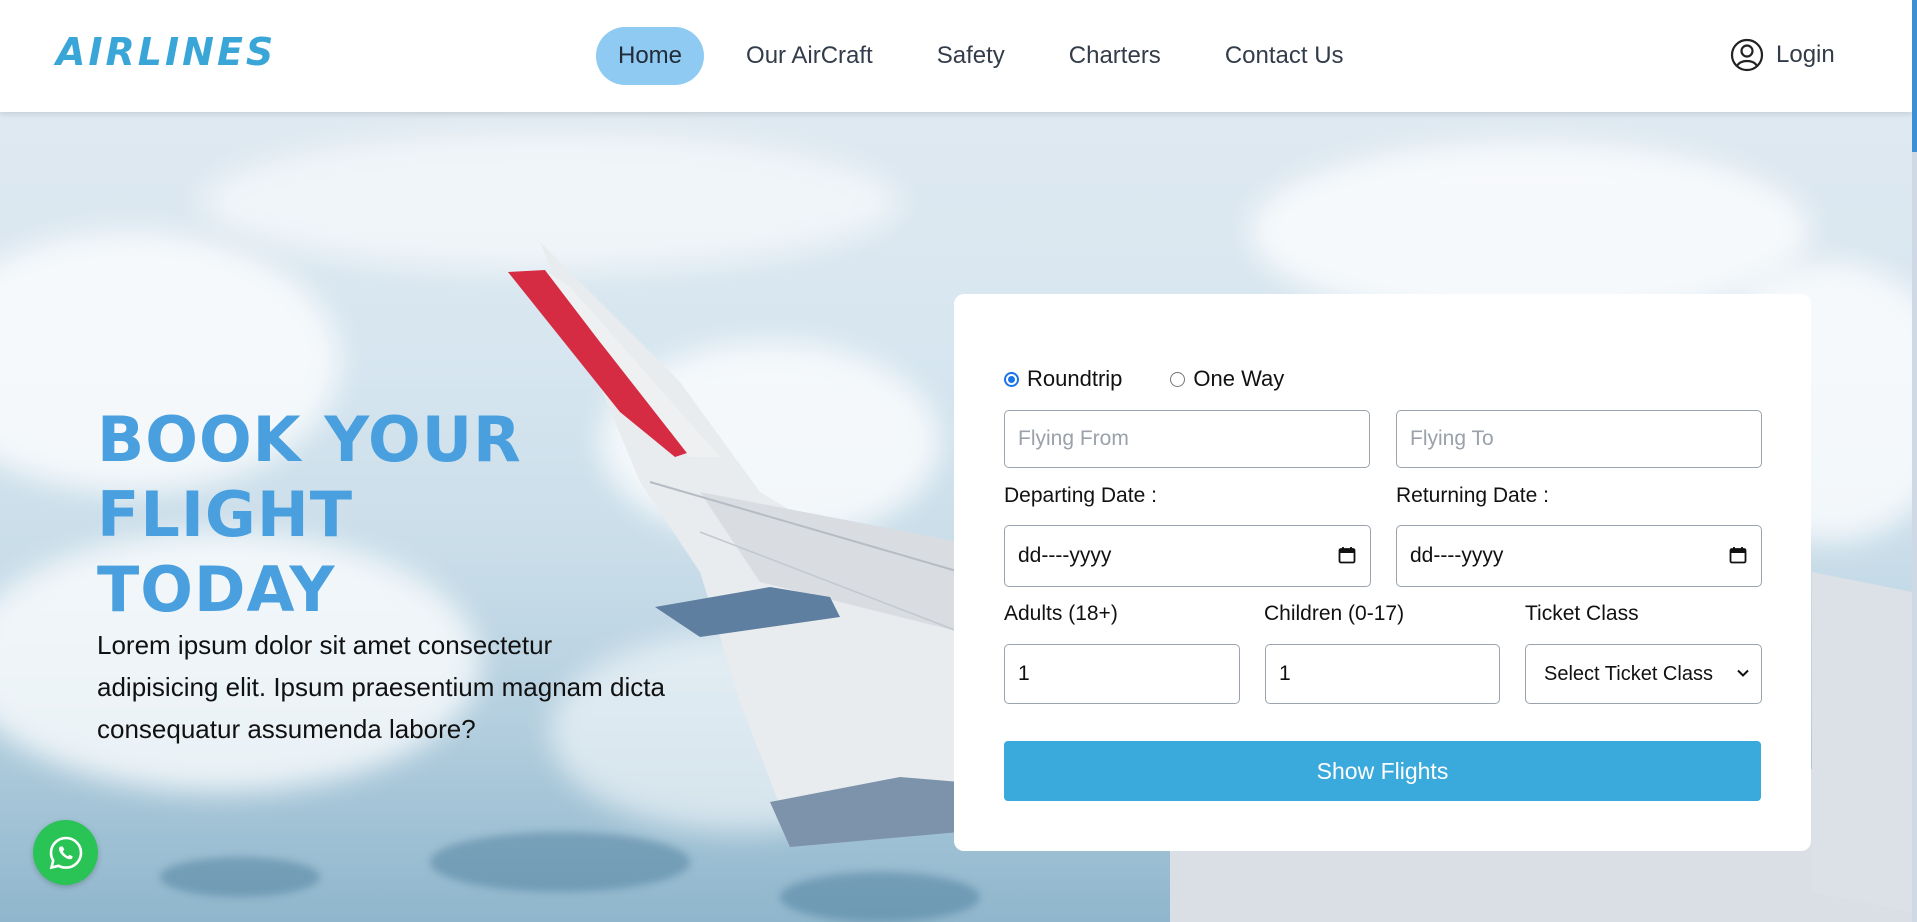 Image resolution: width=1917 pixels, height=922 pixels. I want to click on departing-date-label: Departing Date :, so click(1080, 495).